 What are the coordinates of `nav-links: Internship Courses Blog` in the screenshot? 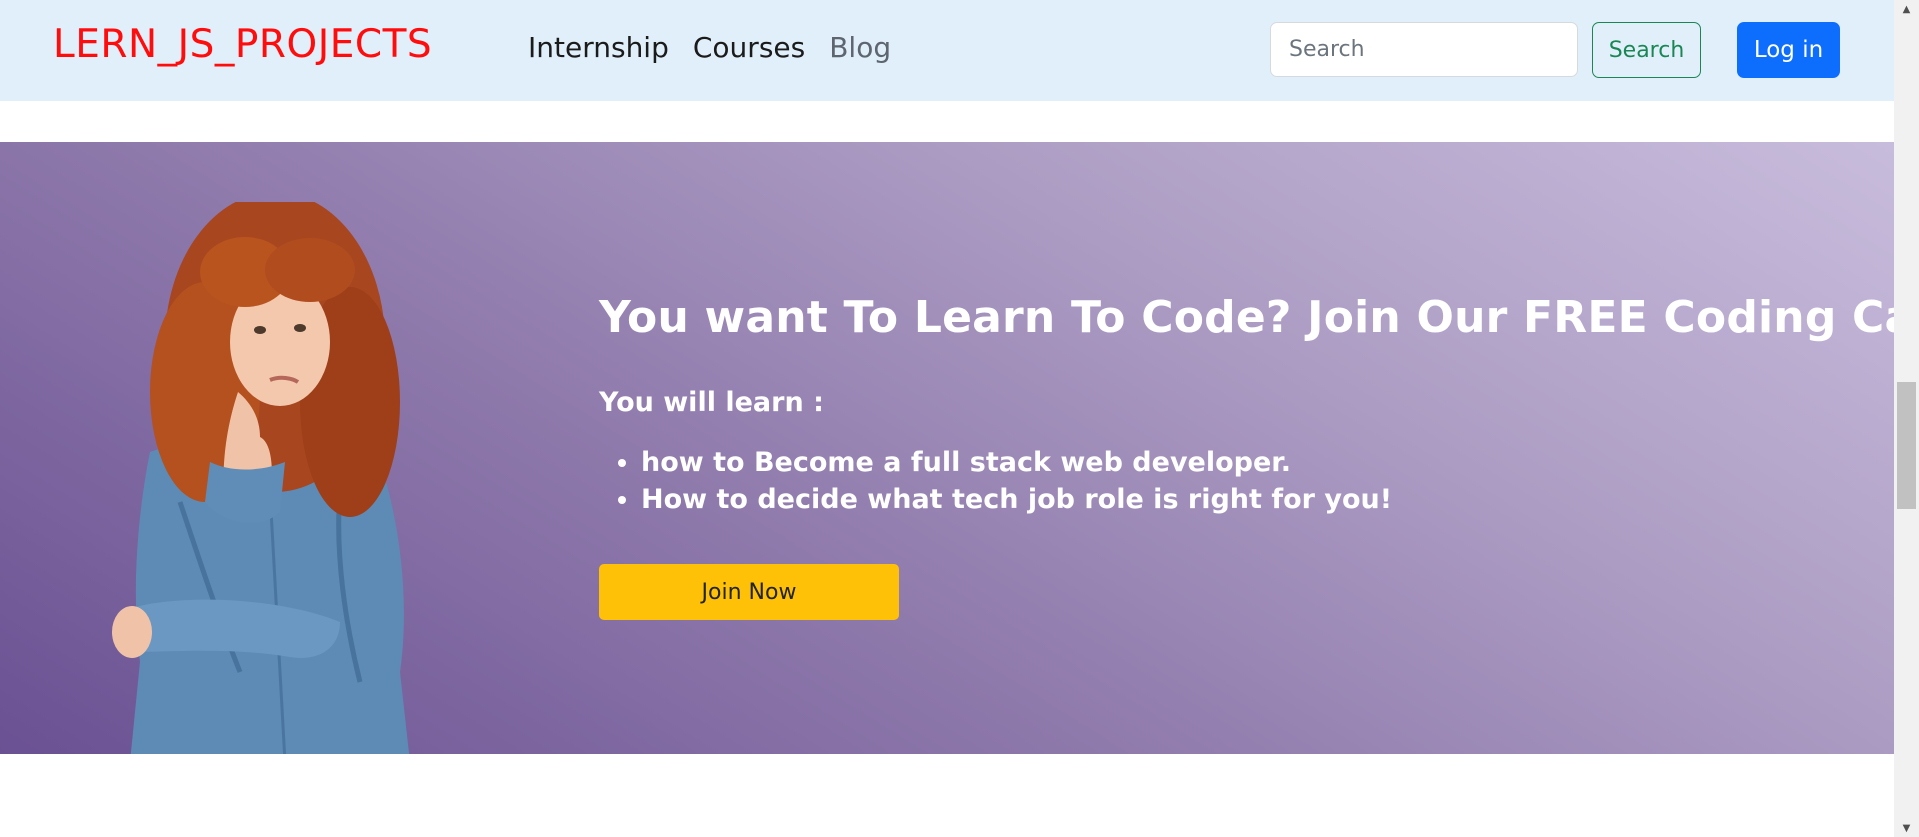 It's located at (709, 47).